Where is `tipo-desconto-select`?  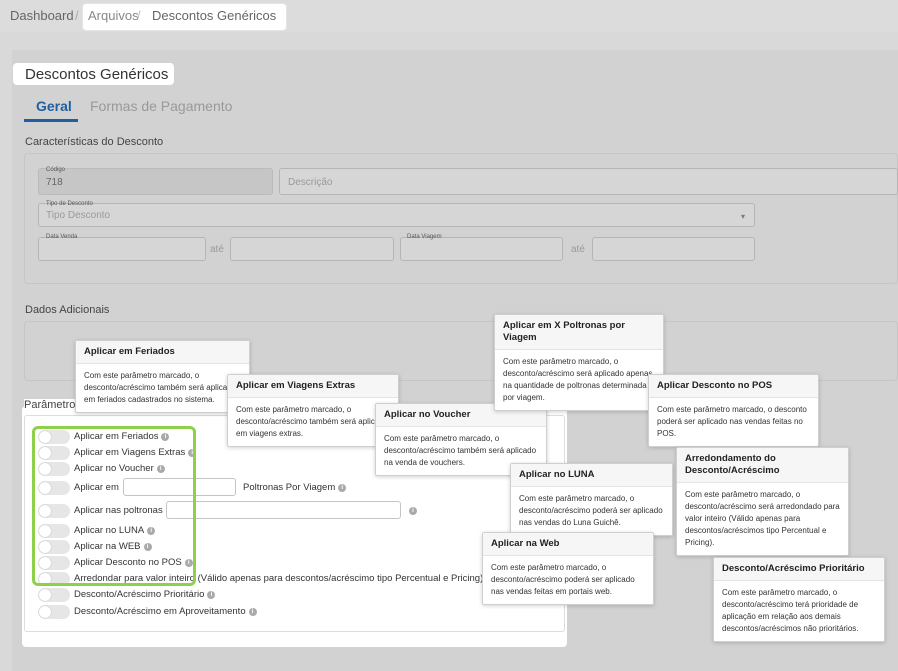 tipo-desconto-select is located at coordinates (396, 215).